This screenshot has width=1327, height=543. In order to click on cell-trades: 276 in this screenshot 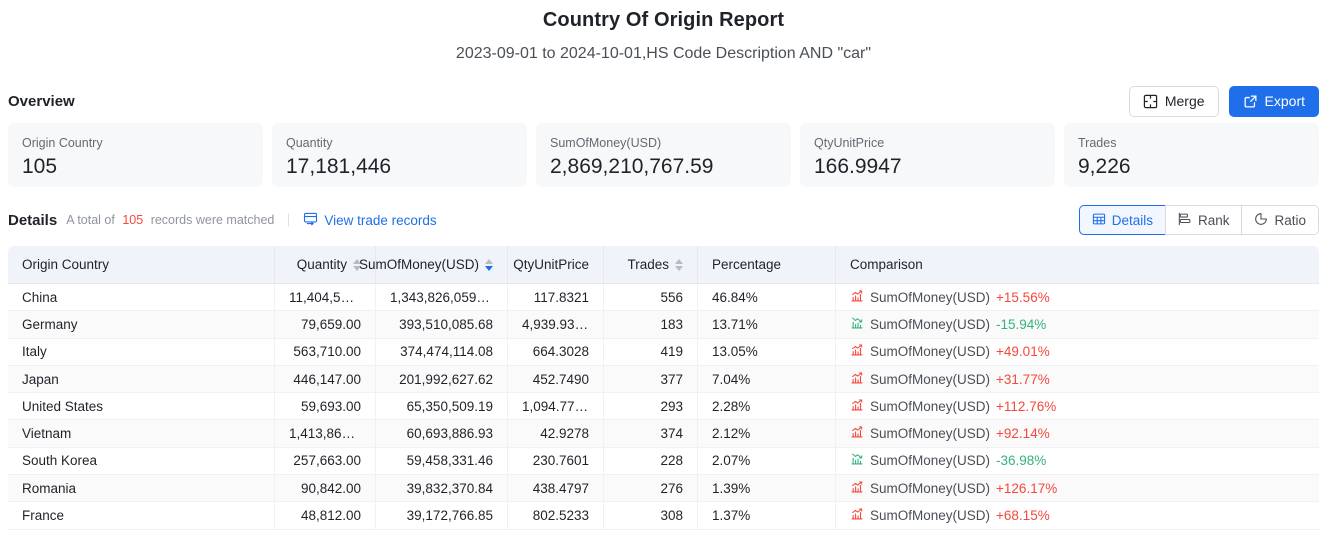, I will do `click(651, 489)`.